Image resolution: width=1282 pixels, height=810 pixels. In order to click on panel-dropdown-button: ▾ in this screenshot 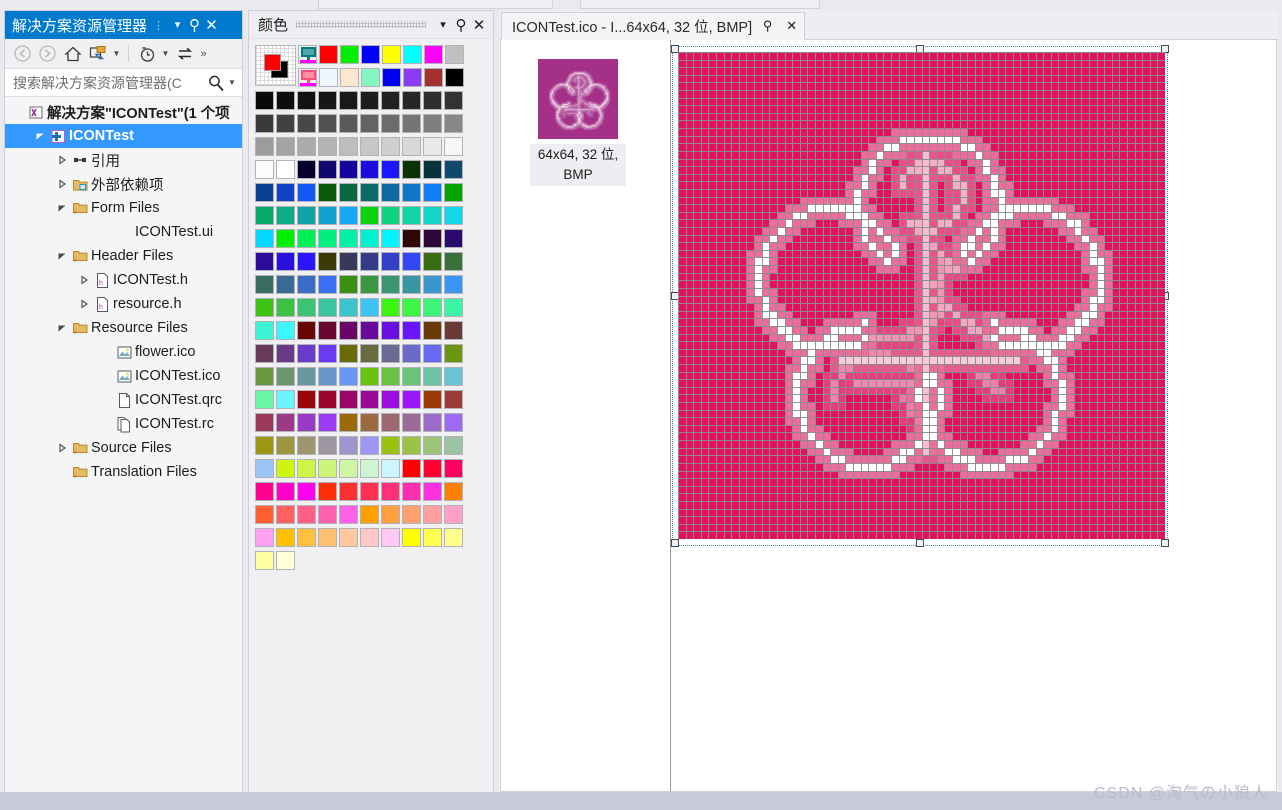, I will do `click(177, 25)`.